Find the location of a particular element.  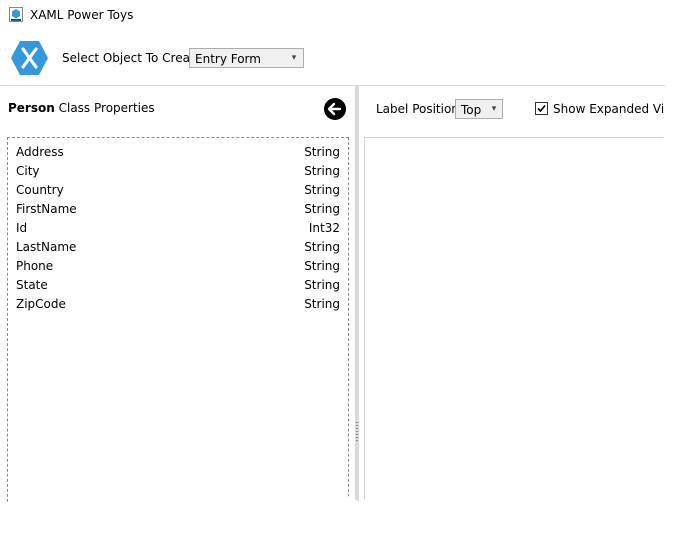

back-button is located at coordinates (335, 109).